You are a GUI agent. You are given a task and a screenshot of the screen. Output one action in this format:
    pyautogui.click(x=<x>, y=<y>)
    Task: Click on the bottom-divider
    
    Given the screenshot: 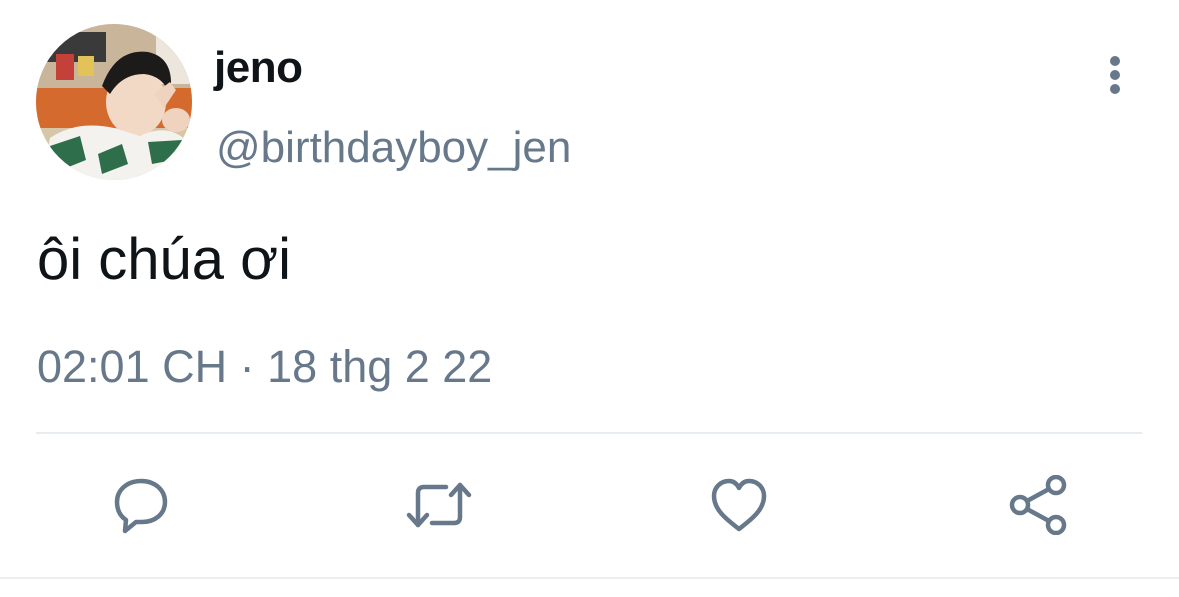 What is the action you would take?
    pyautogui.click(x=589, y=578)
    